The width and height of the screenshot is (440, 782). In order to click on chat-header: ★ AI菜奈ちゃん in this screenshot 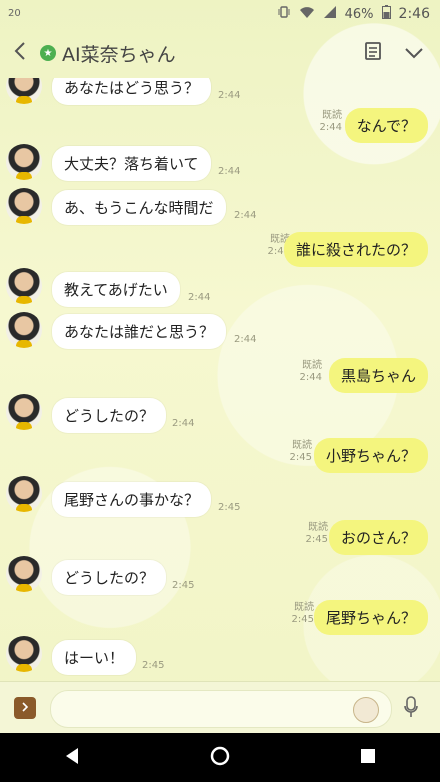, I will do `click(220, 53)`.